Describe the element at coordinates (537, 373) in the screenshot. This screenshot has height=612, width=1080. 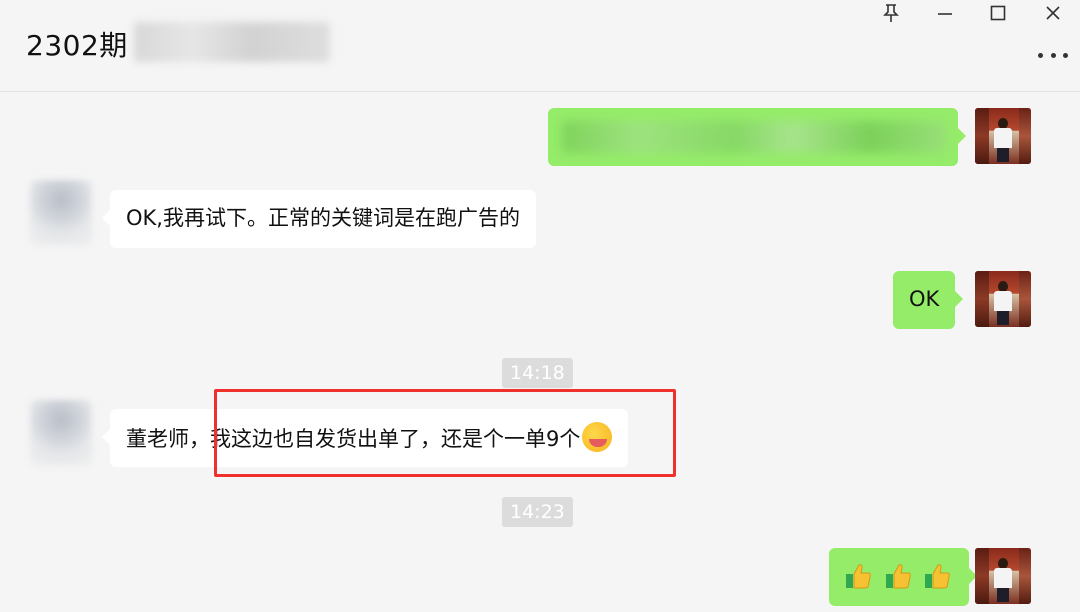
I see `timestamp: 14:18` at that location.